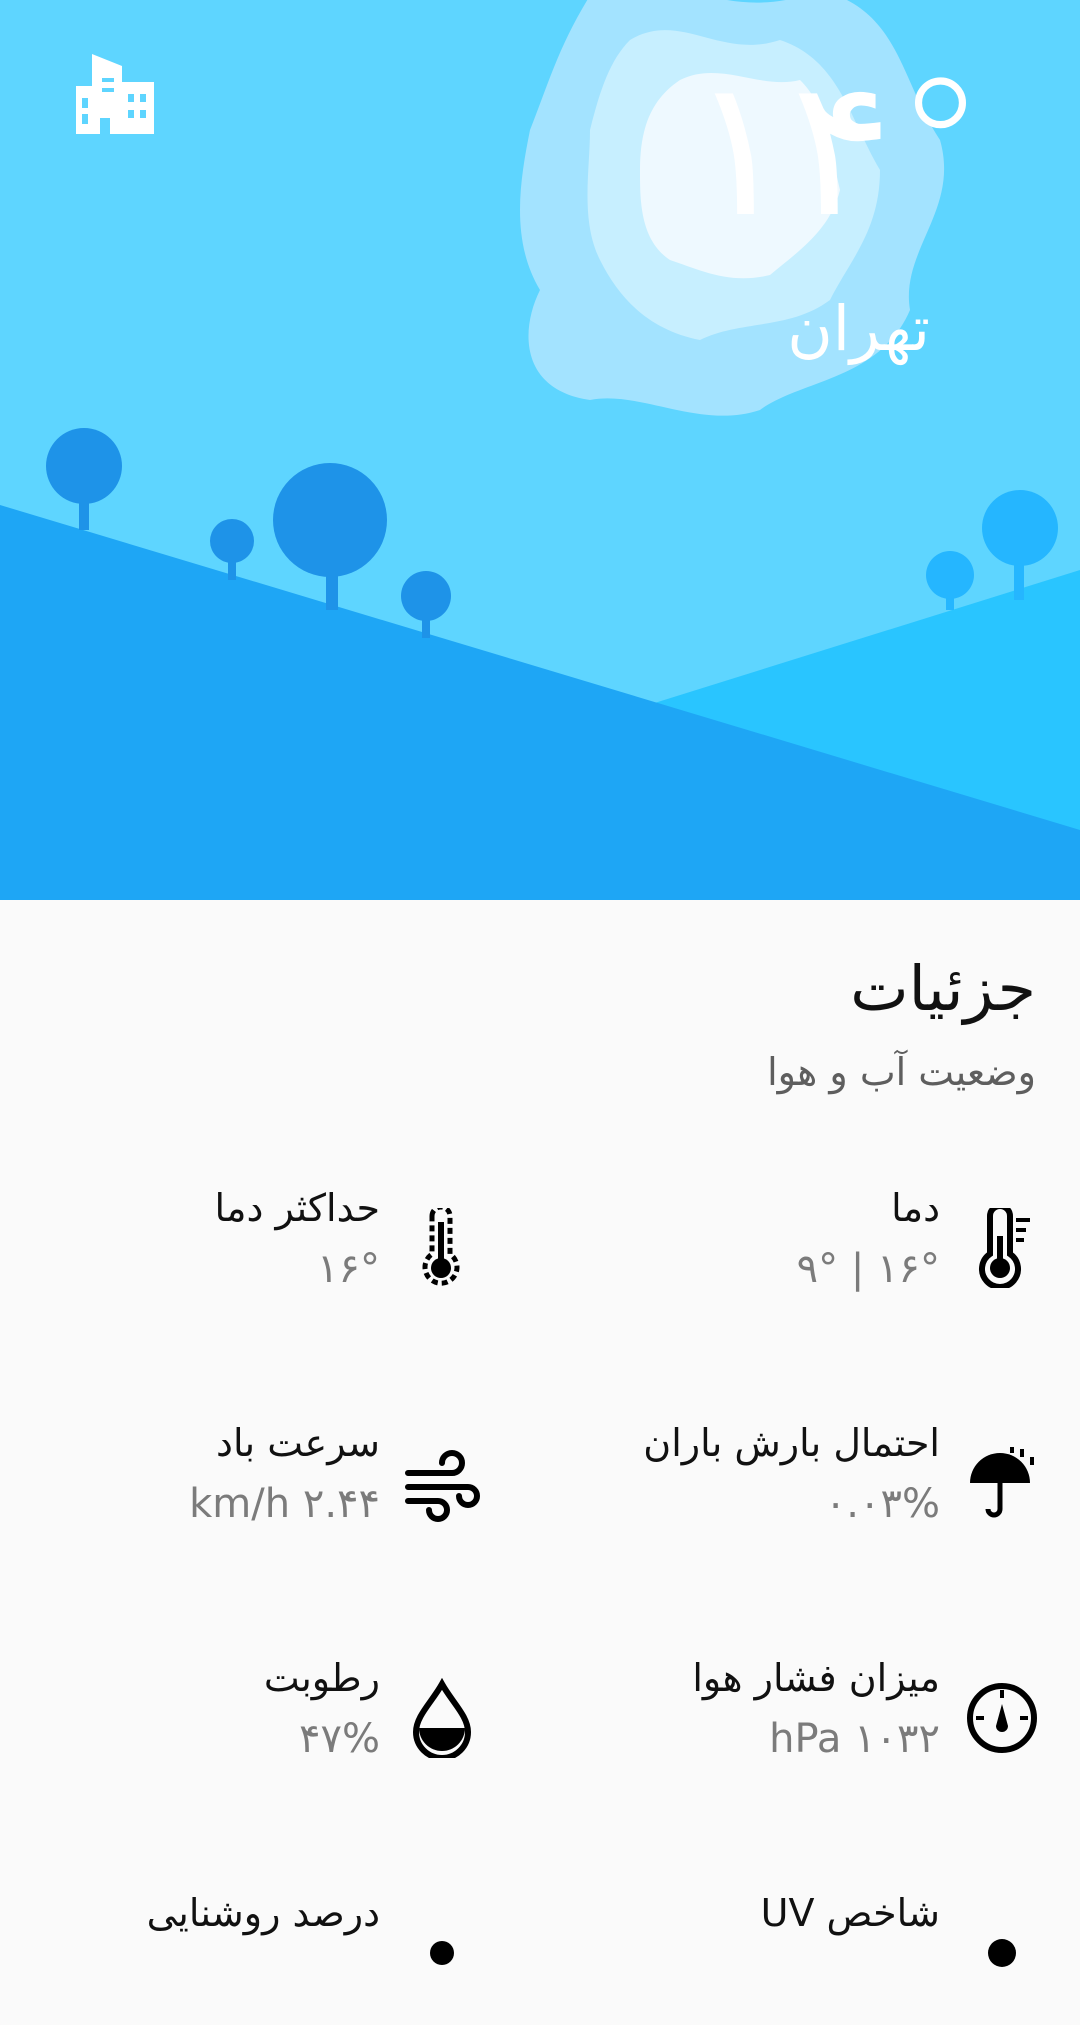 The image size is (1080, 2025). I want to click on detail-item-wind-speed: سرعت باد ۲.۴۴ km/h, so click(260, 1485).